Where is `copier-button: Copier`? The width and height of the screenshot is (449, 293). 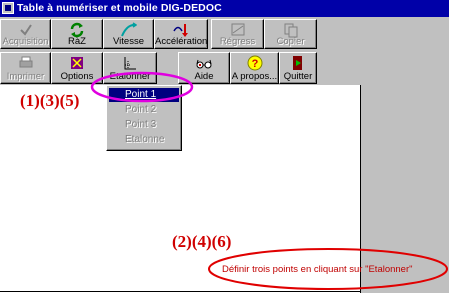
copier-button: Copier is located at coordinates (290, 34).